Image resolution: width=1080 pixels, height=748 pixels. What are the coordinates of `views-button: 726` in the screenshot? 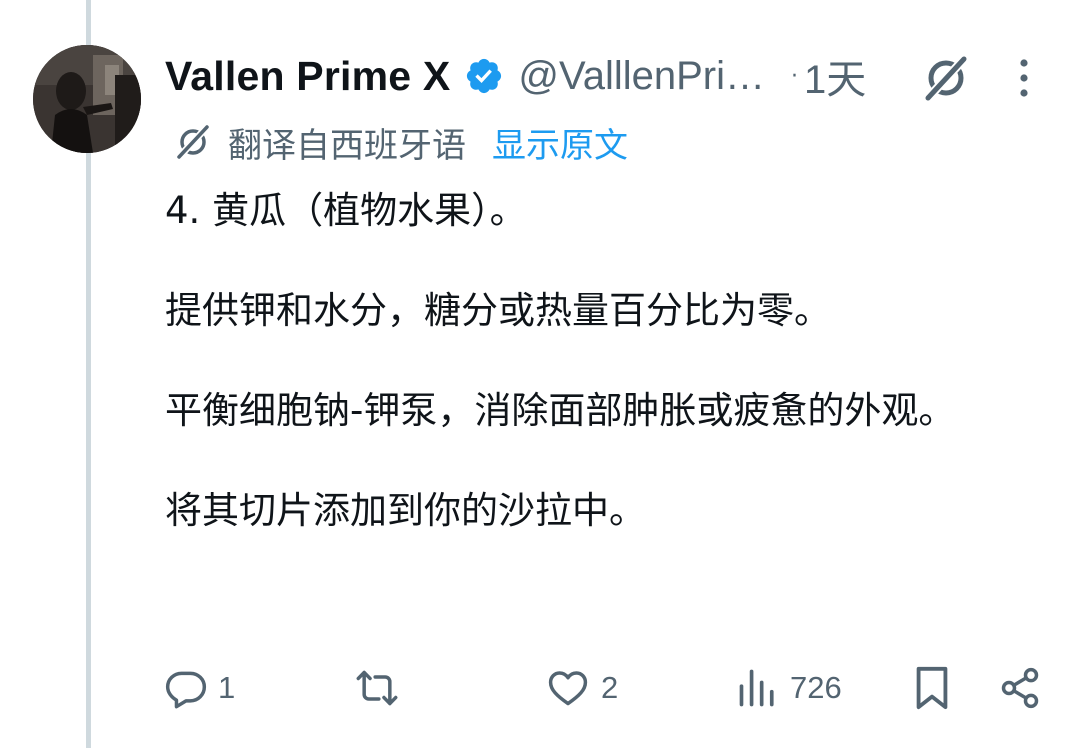 It's located at (789, 688).